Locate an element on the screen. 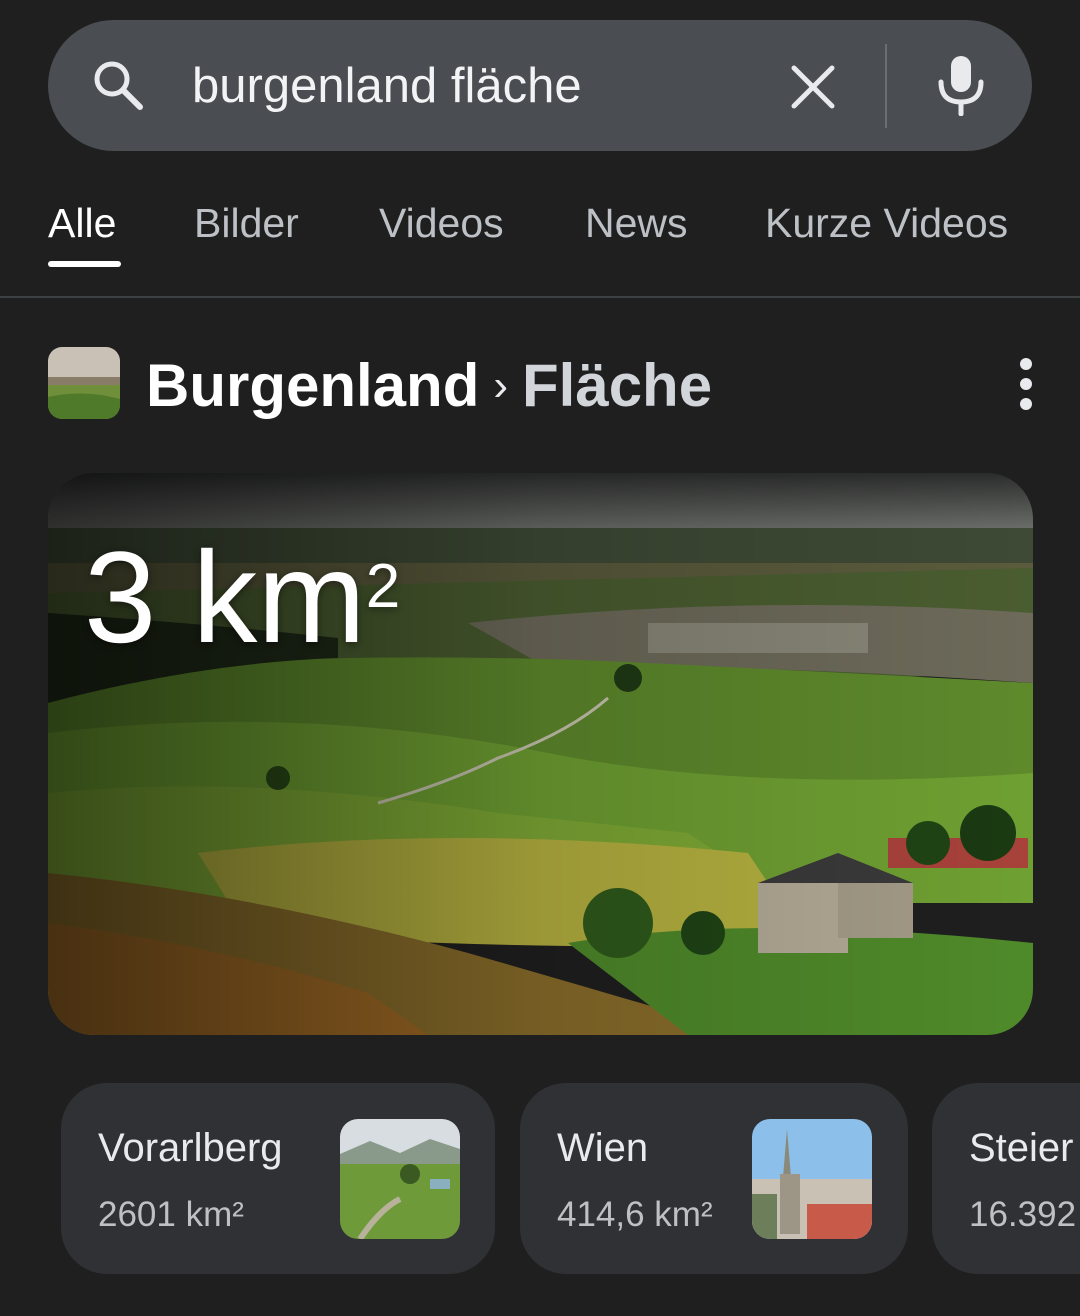  tab-videos: Videos is located at coordinates (441, 223).